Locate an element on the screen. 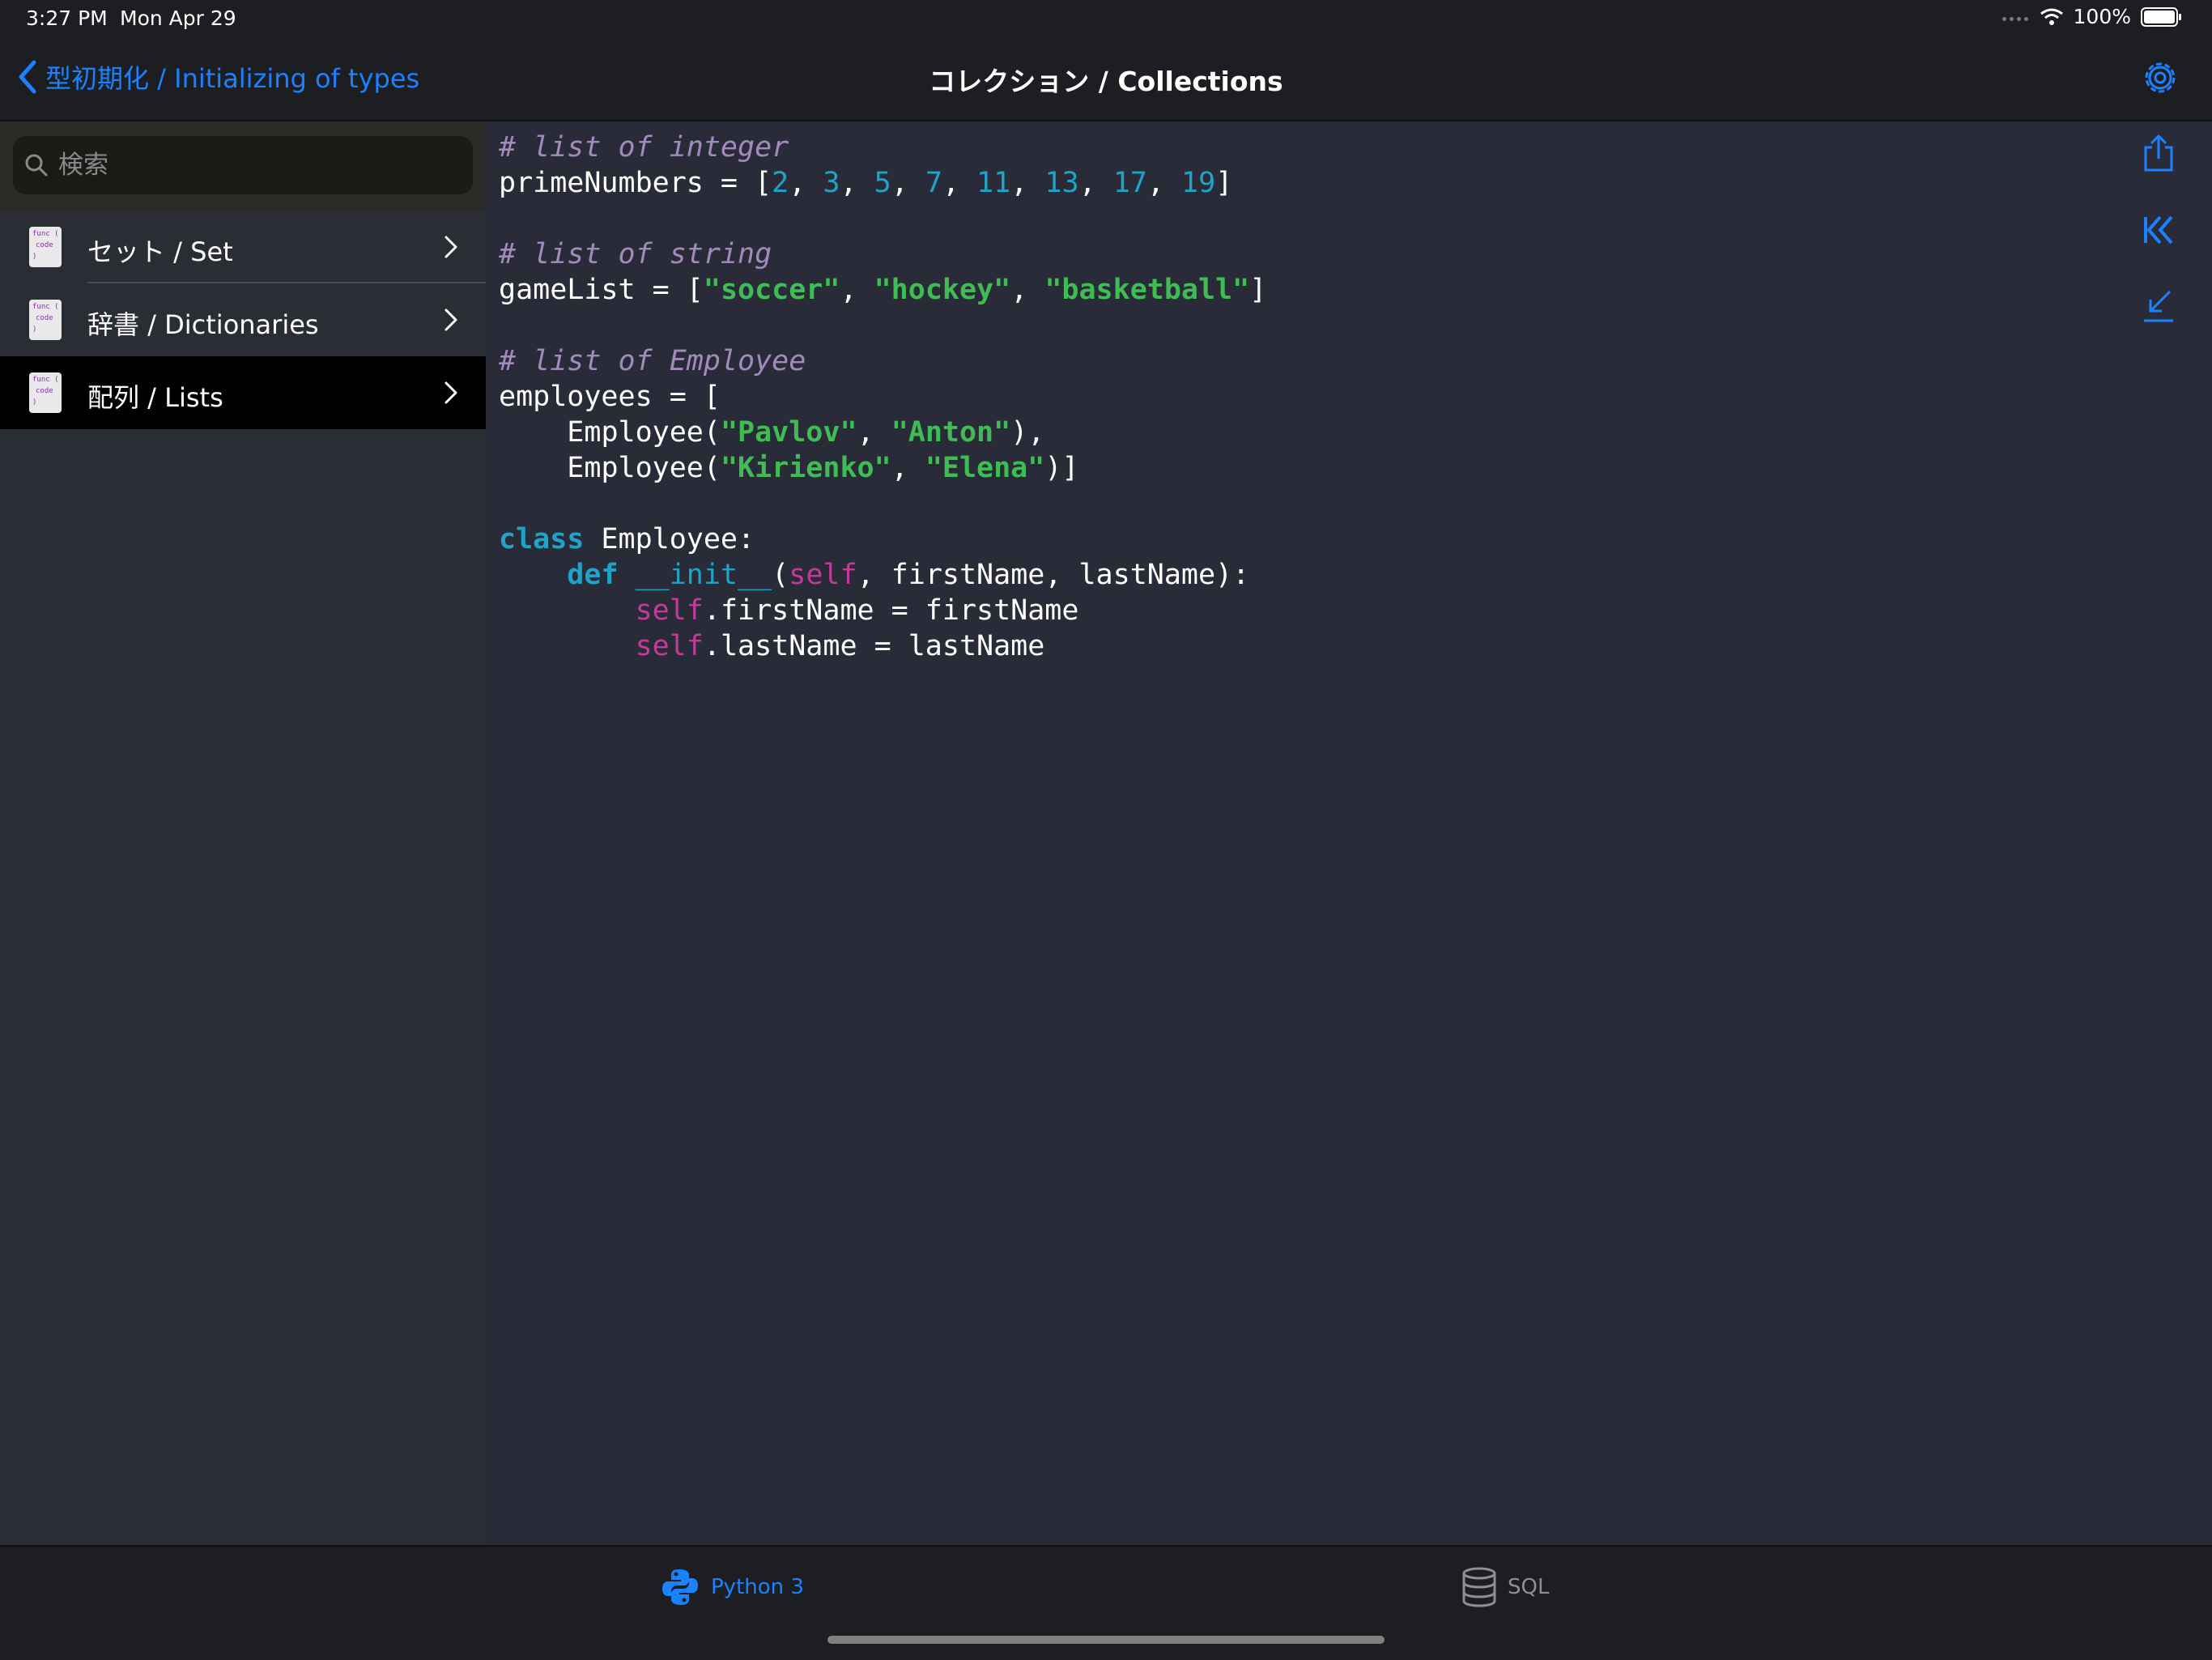 This screenshot has width=2212, height=1660. database-icon is located at coordinates (1479, 1587).